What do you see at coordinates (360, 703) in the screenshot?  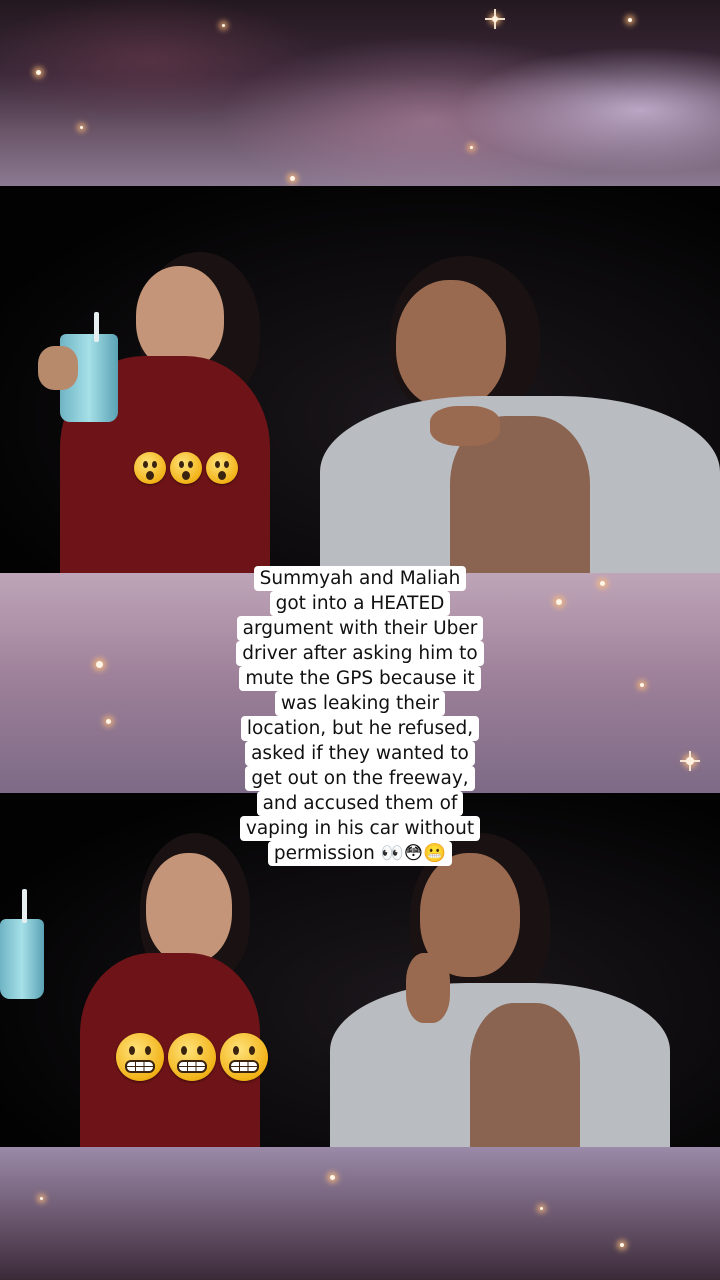 I see `caption-line: was leaking their` at bounding box center [360, 703].